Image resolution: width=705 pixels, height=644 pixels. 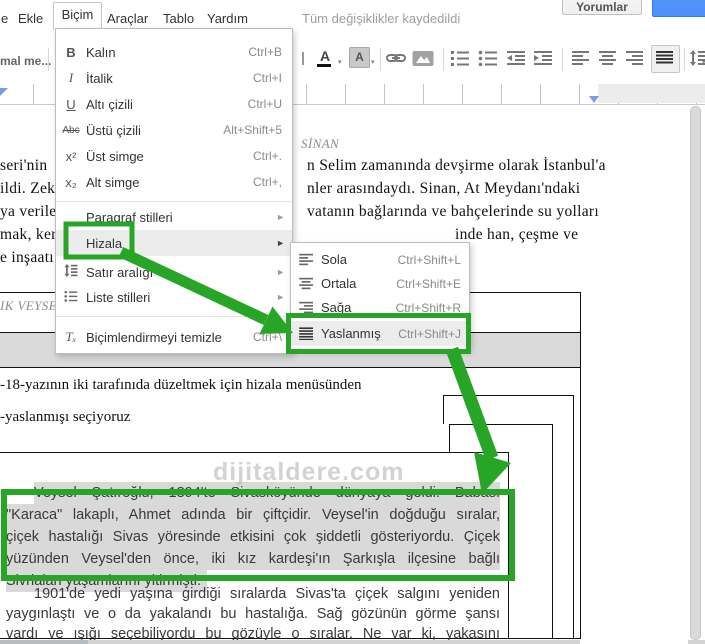 I want to click on bold-icon: B, so click(x=71, y=52).